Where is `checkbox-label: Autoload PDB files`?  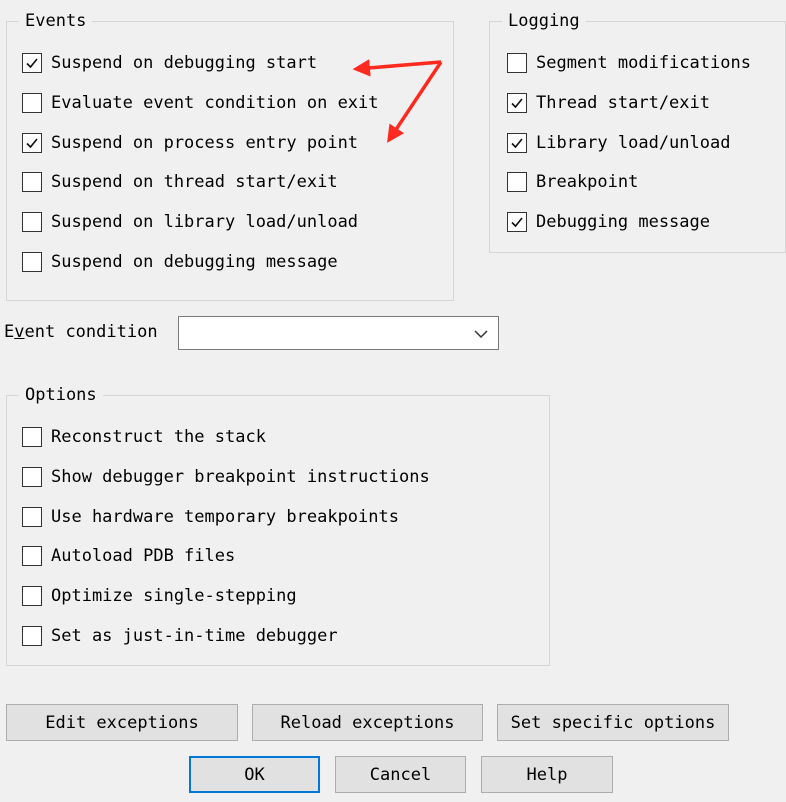 checkbox-label: Autoload PDB files is located at coordinates (143, 556).